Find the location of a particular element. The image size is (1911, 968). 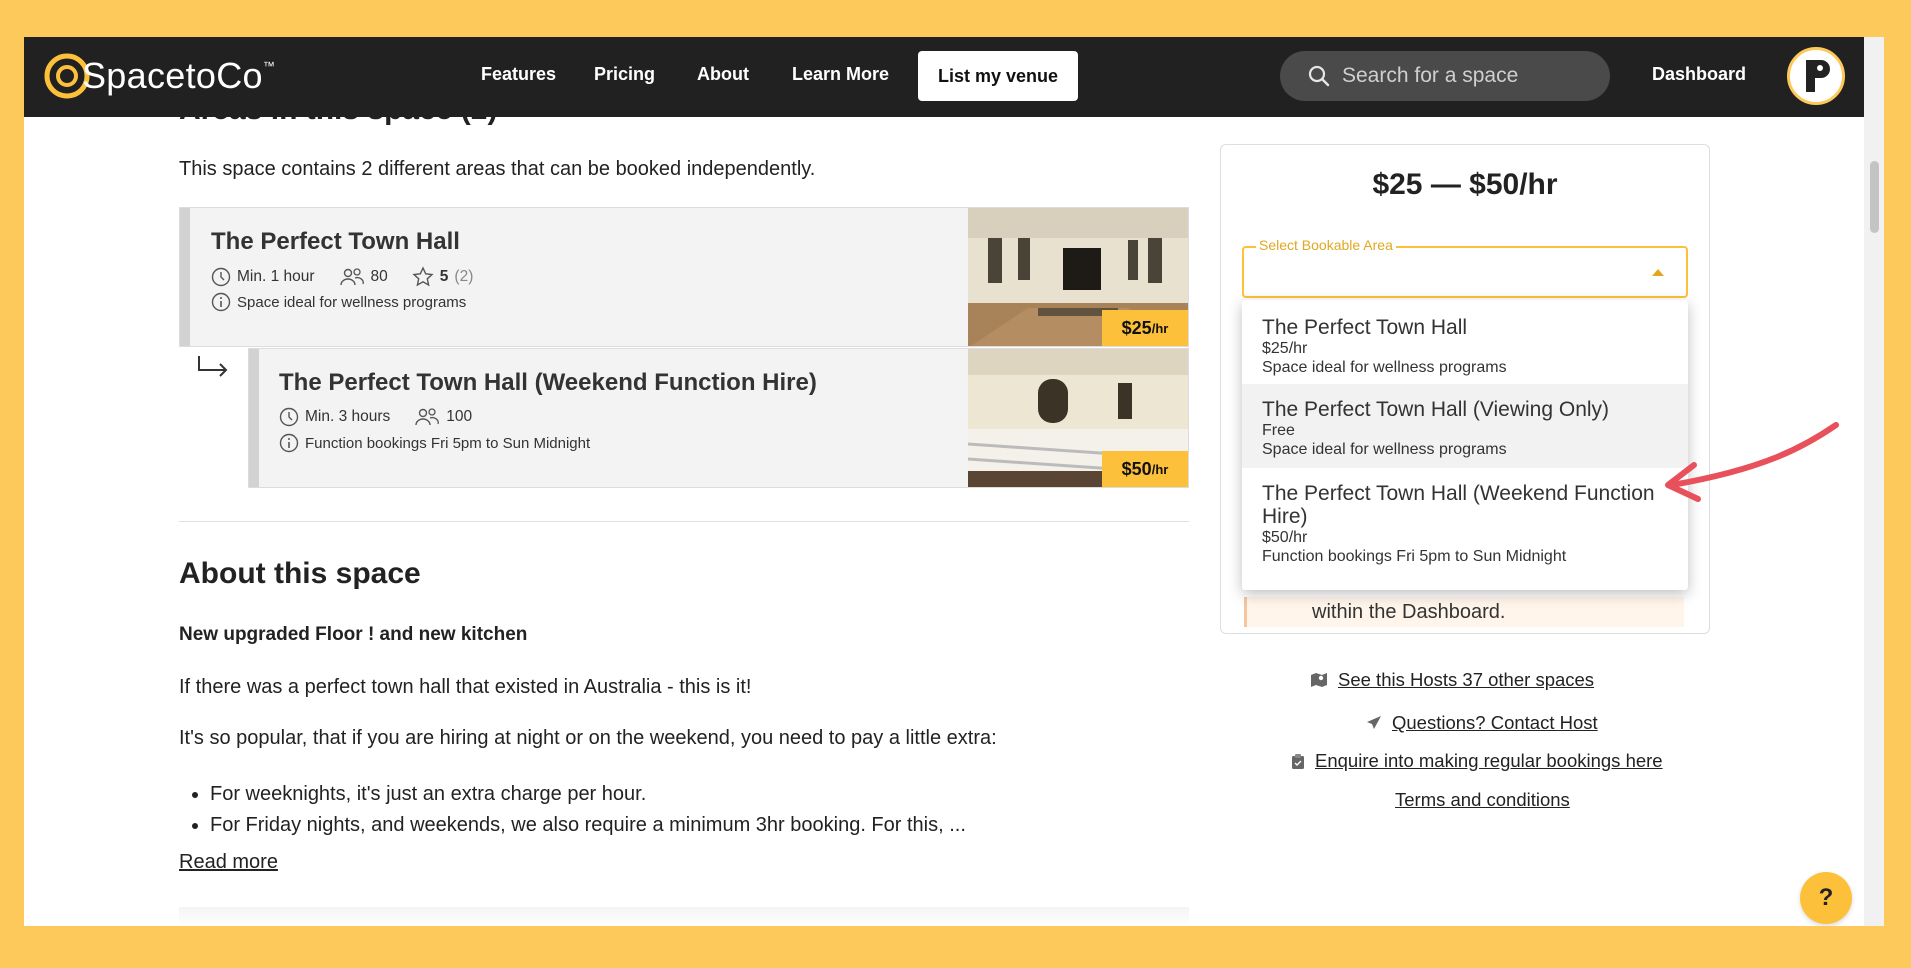

area-description: Space ideal for wellness programs is located at coordinates (338, 302).